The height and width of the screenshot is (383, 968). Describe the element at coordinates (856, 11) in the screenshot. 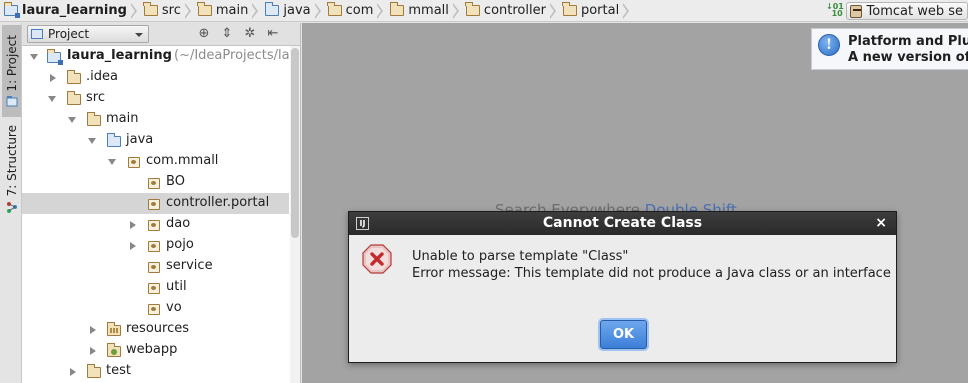

I see `tomcat-icon` at that location.